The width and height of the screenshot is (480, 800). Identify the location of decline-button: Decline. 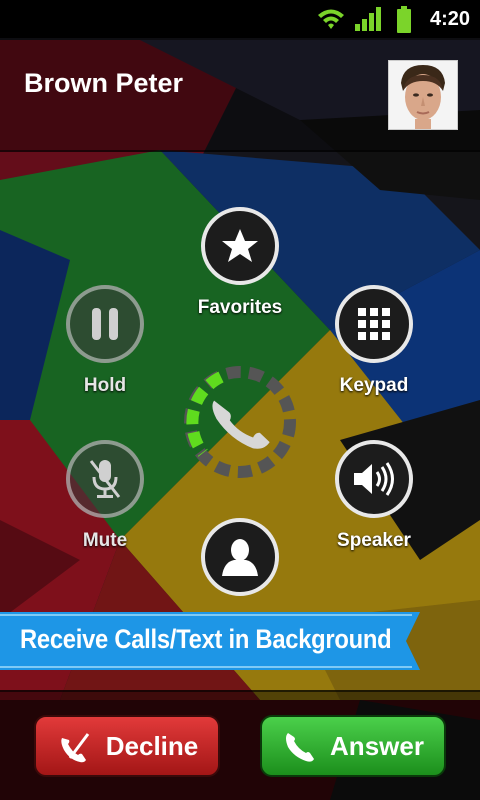
(127, 746).